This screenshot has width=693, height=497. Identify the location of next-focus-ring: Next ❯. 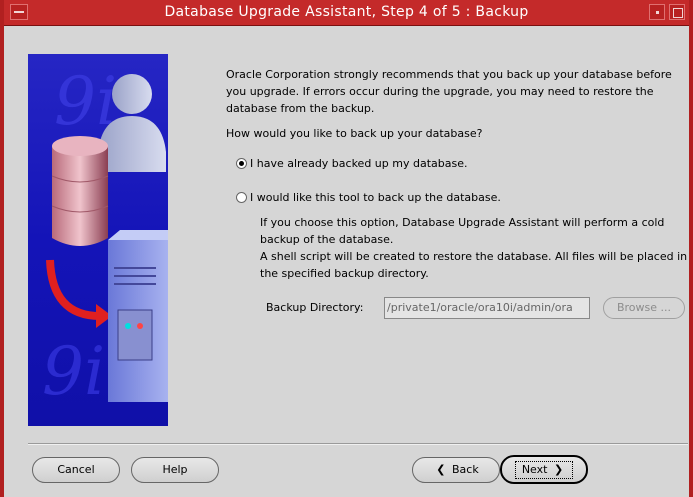
(544, 470).